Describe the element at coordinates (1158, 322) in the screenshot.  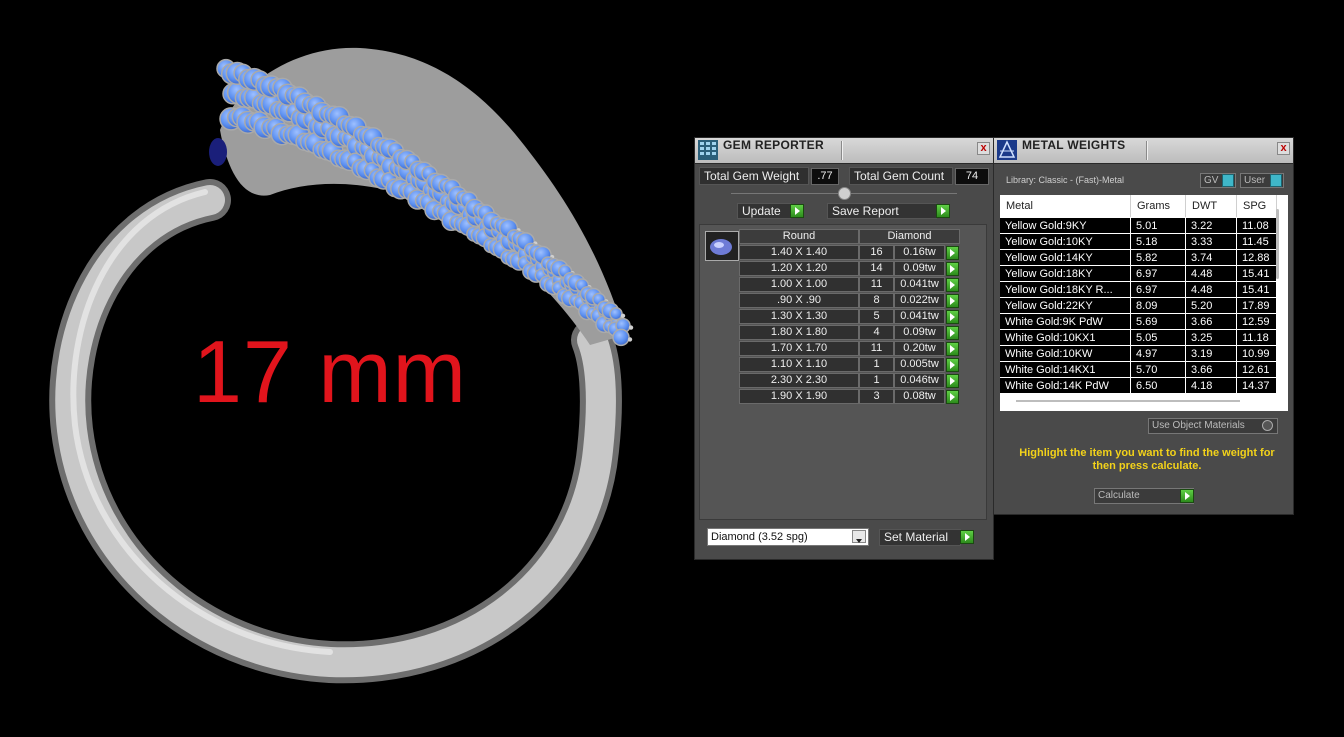
I see `metal-grams-cell: 5.69` at that location.